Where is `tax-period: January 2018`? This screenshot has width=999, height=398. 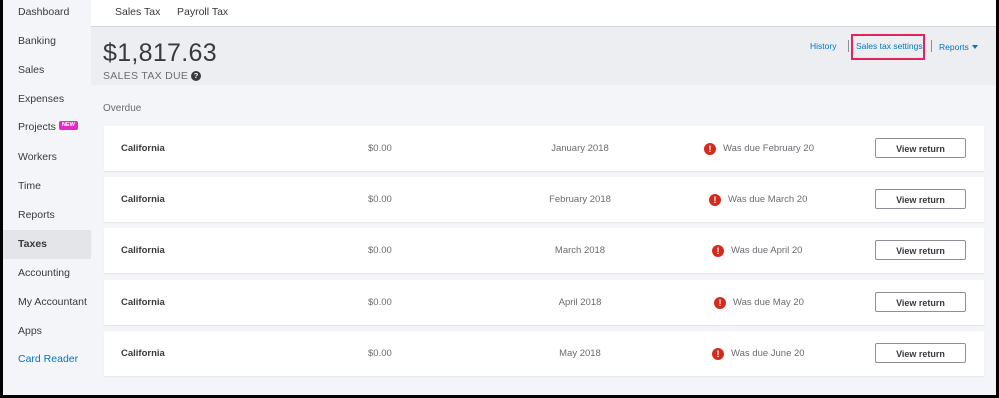 tax-period: January 2018 is located at coordinates (580, 148).